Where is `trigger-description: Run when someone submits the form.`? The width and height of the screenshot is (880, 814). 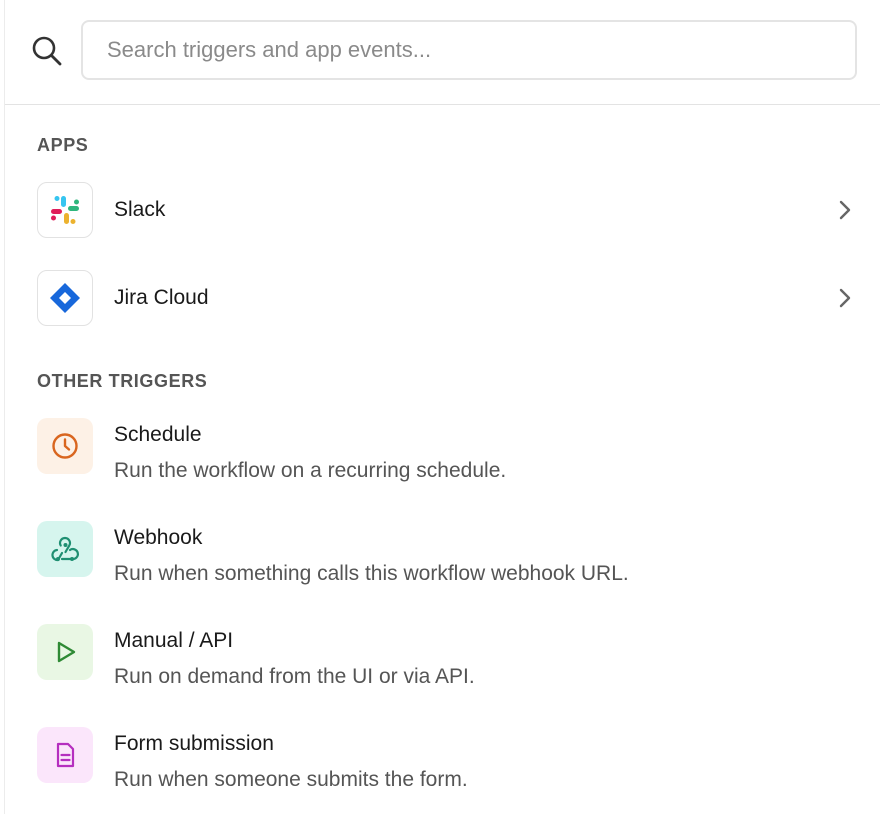 trigger-description: Run when someone submits the form. is located at coordinates (291, 779).